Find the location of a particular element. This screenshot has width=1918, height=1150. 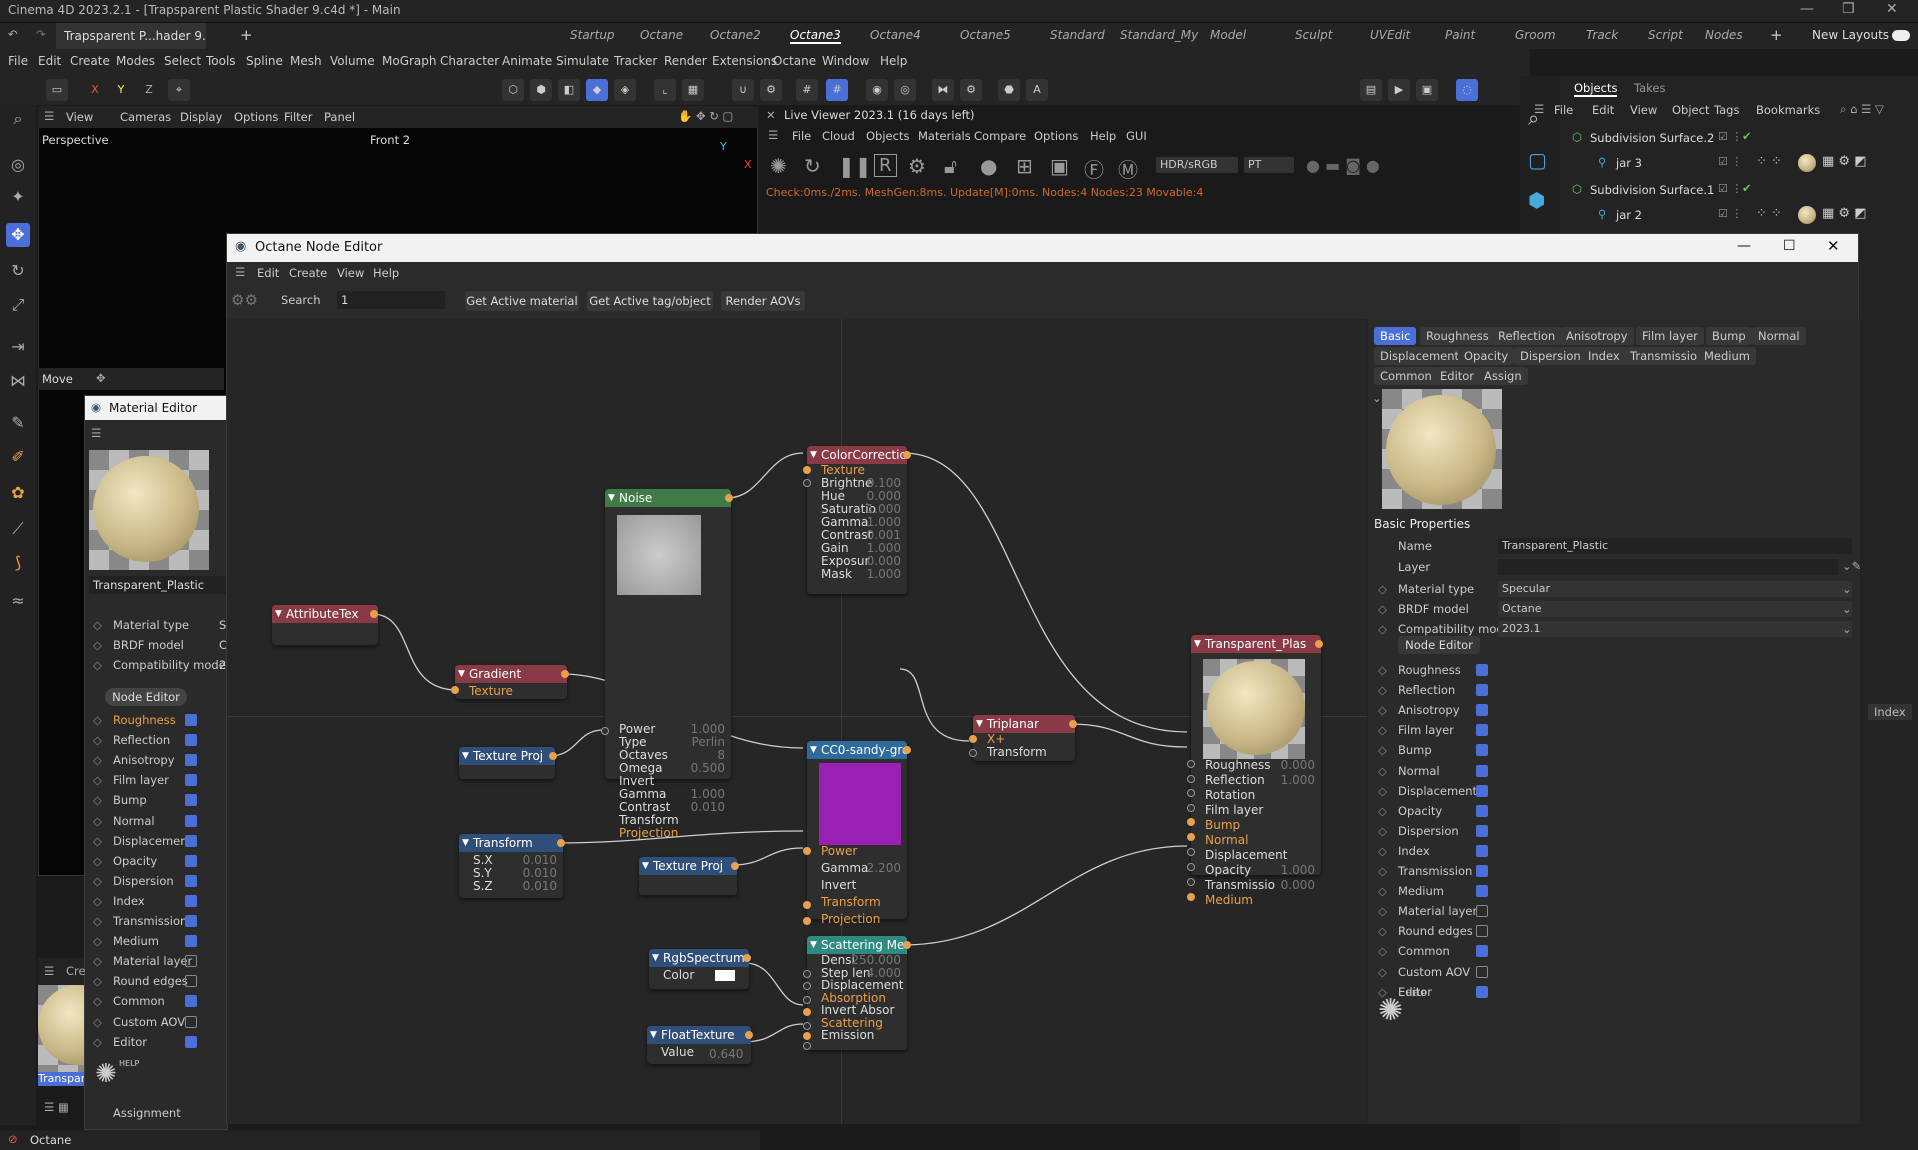

octane-sync-icon: ◌ is located at coordinates (1467, 90).